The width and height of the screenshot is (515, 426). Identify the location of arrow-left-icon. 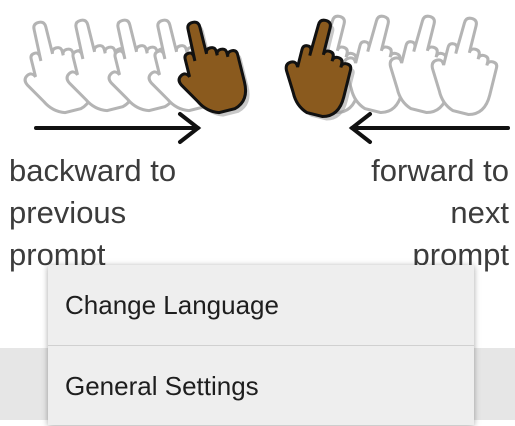
(429, 128).